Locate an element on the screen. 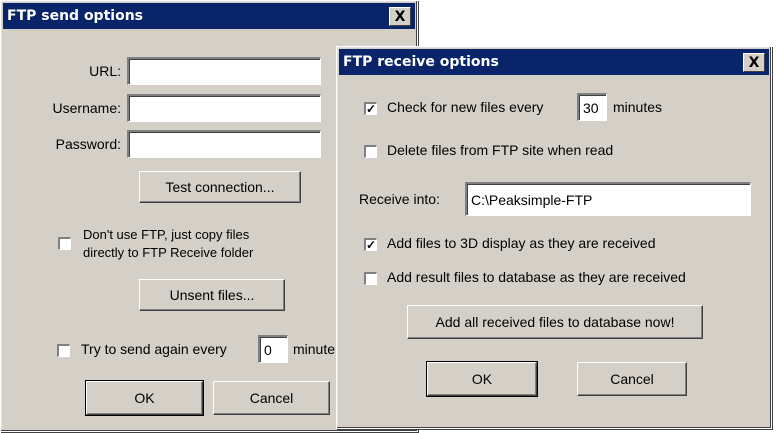 The width and height of the screenshot is (776, 433). retry-minutes-unit: minute is located at coordinates (314, 349).